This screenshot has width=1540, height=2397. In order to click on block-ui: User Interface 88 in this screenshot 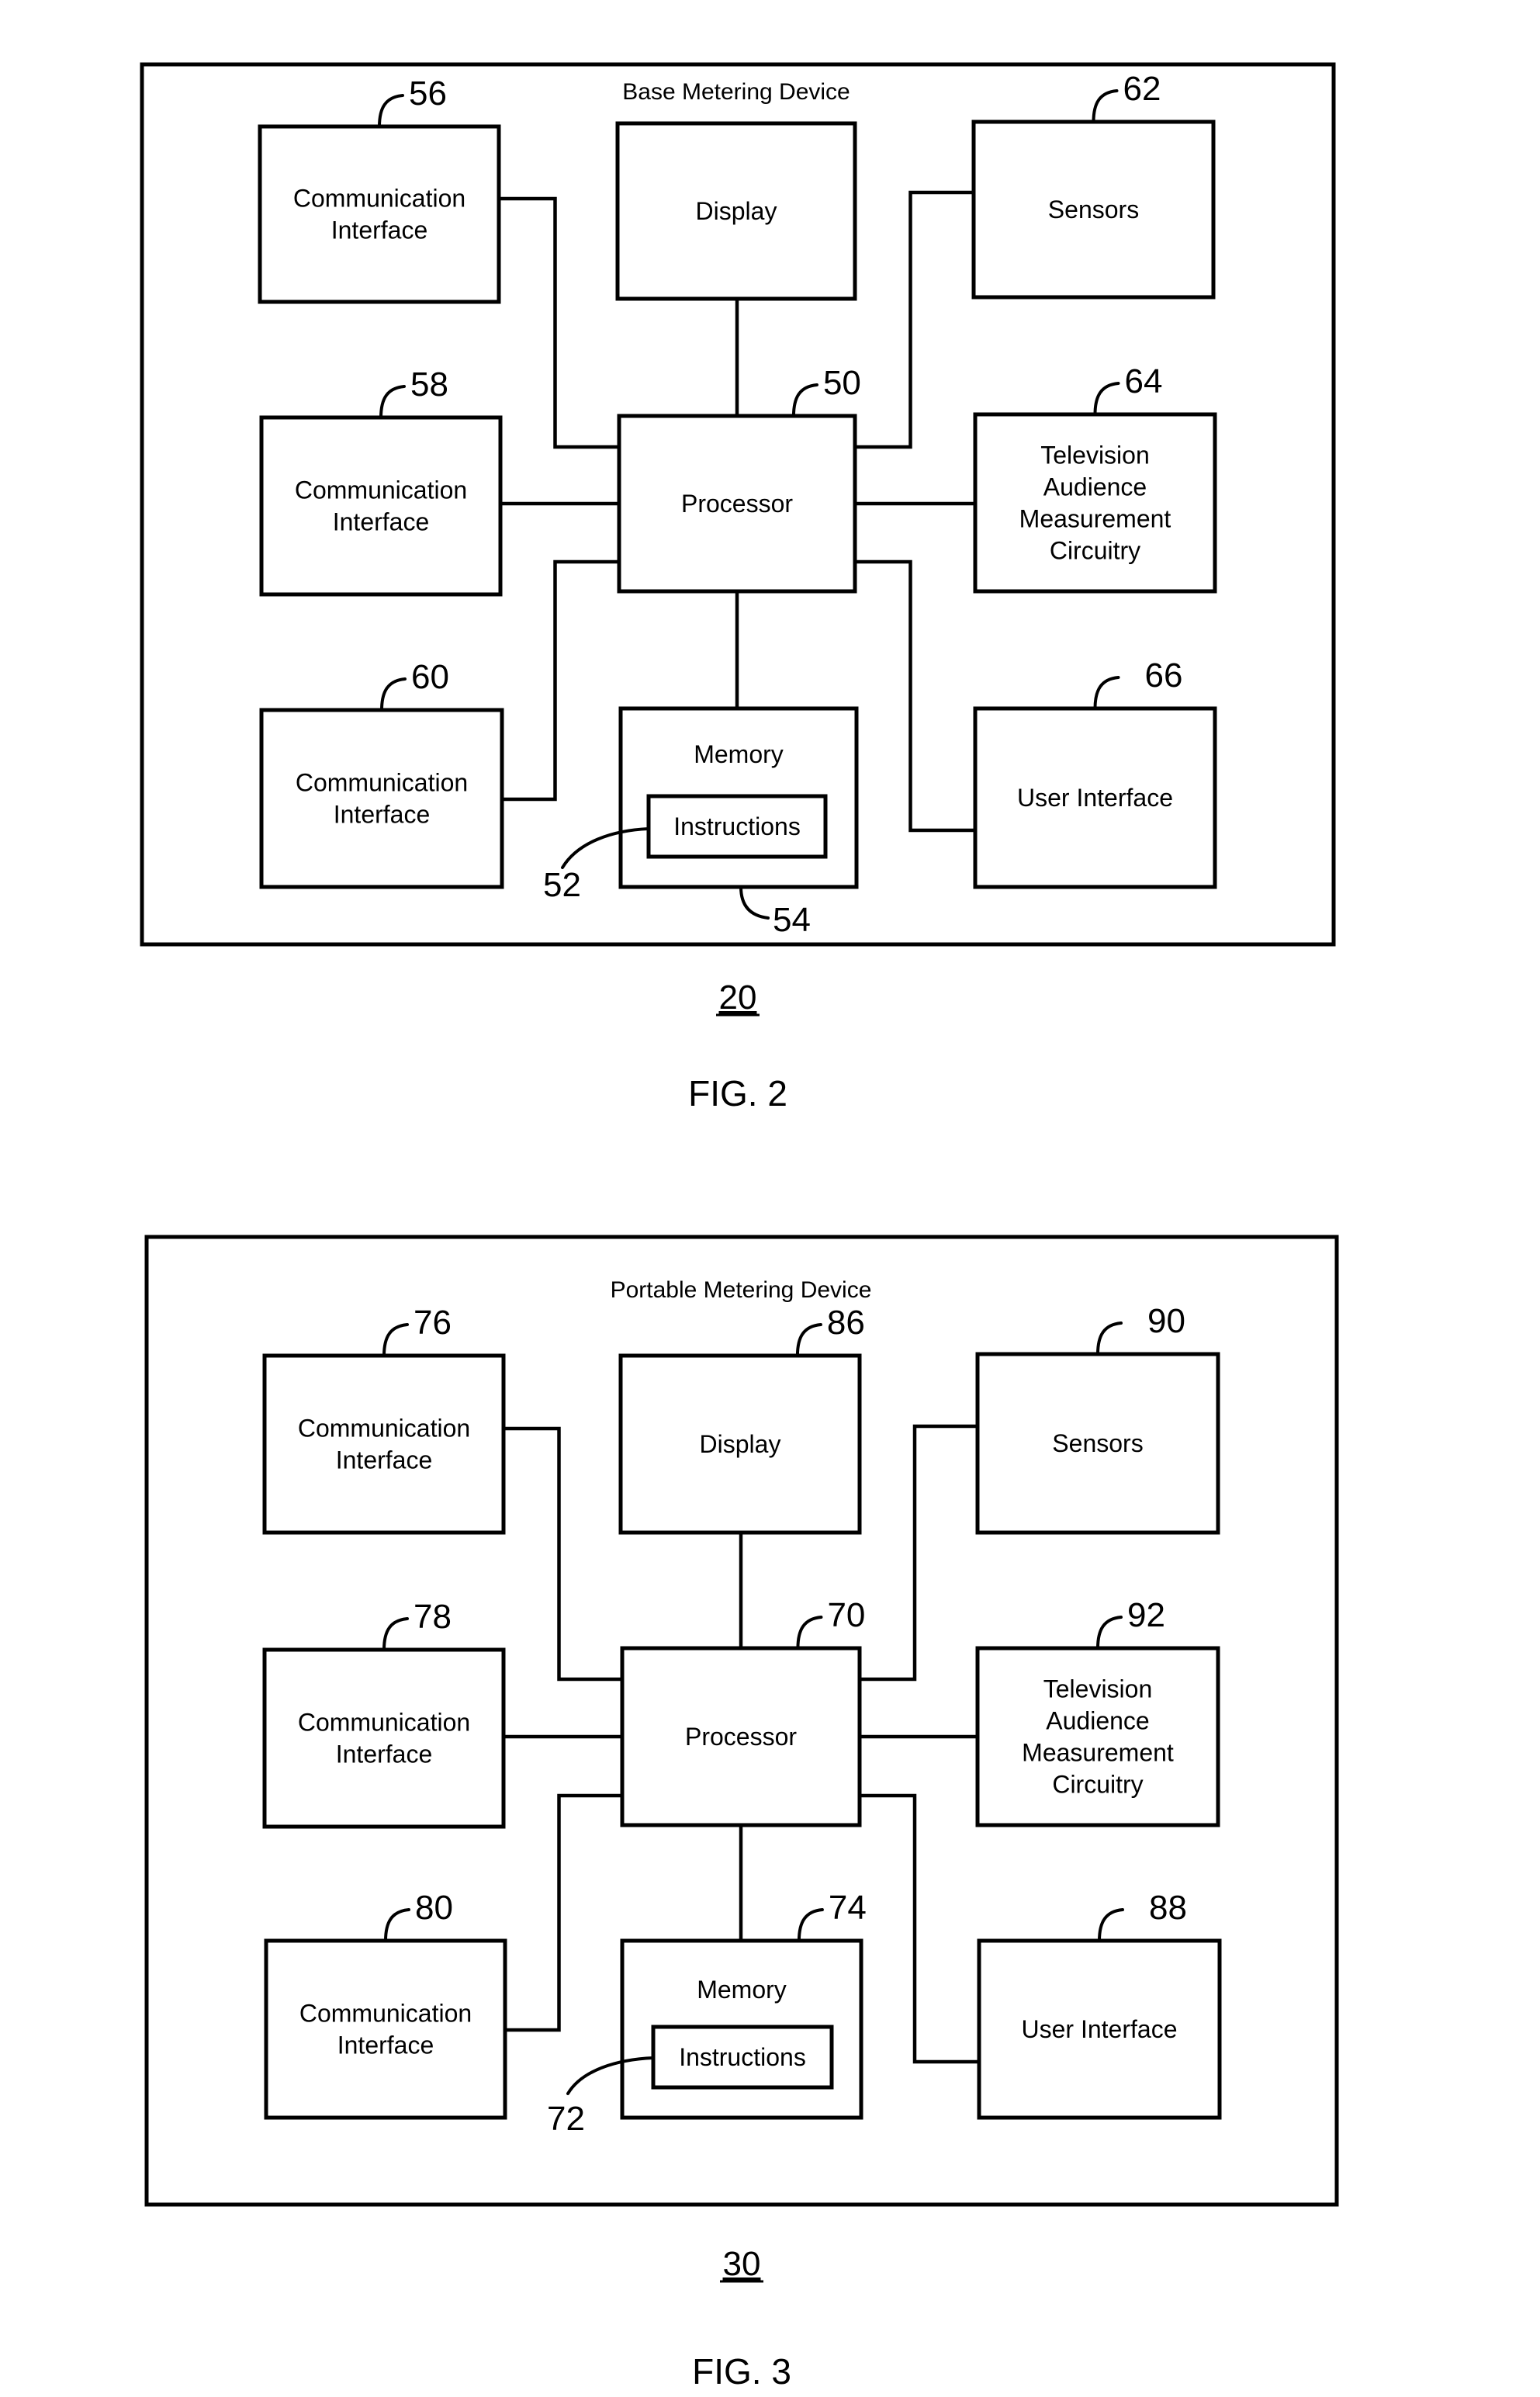, I will do `click(1099, 2004)`.